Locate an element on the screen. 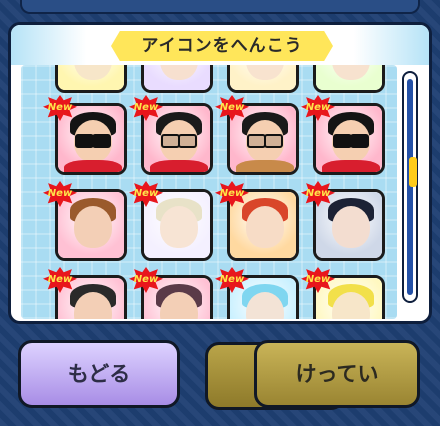 The height and width of the screenshot is (426, 440). scrollbar is located at coordinates (410, 187).